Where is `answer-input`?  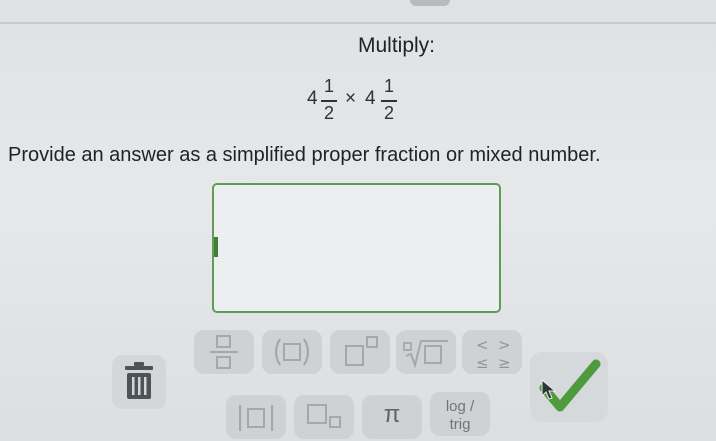
answer-input is located at coordinates (356, 248).